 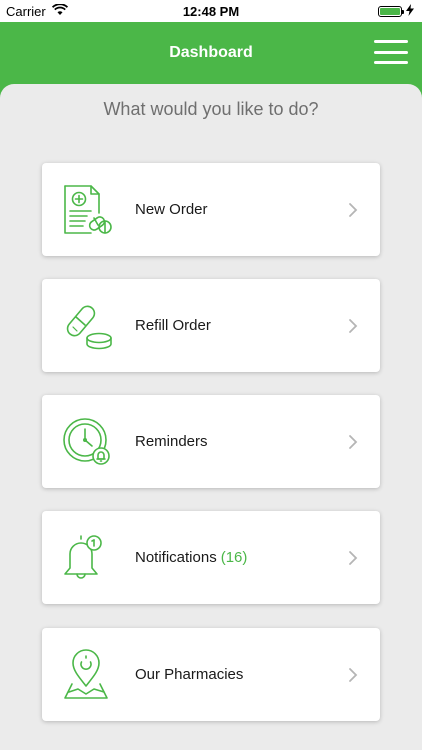 What do you see at coordinates (173, 325) in the screenshot?
I see `card-label: Refill Order` at bounding box center [173, 325].